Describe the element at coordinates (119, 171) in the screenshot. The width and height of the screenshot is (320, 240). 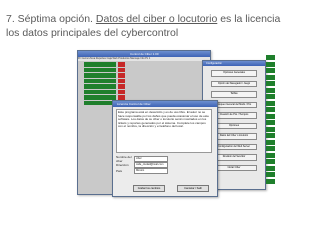
I see `field-label: País` at that location.